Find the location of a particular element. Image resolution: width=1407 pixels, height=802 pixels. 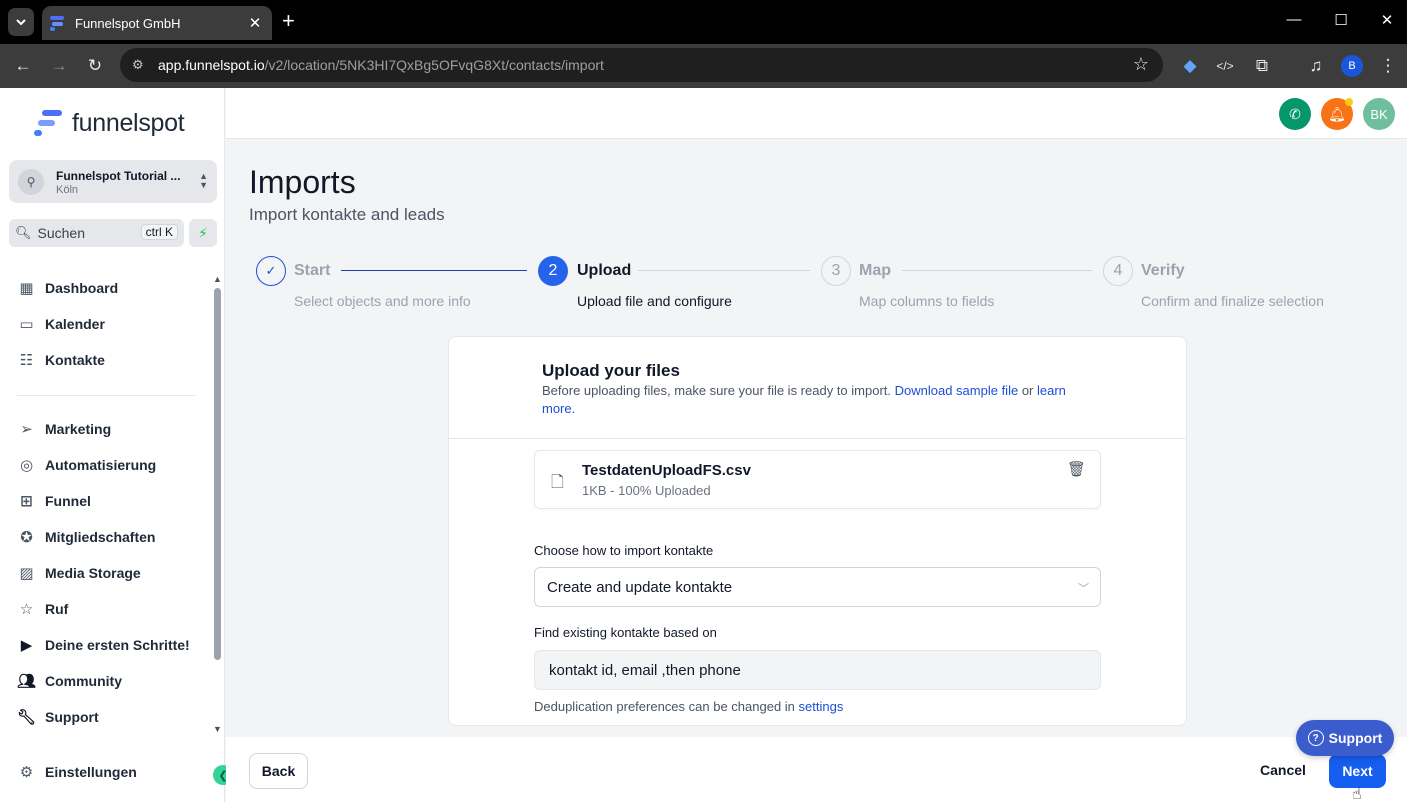

search-input: 🔍︎ Suchen ctrl K is located at coordinates (96, 233).